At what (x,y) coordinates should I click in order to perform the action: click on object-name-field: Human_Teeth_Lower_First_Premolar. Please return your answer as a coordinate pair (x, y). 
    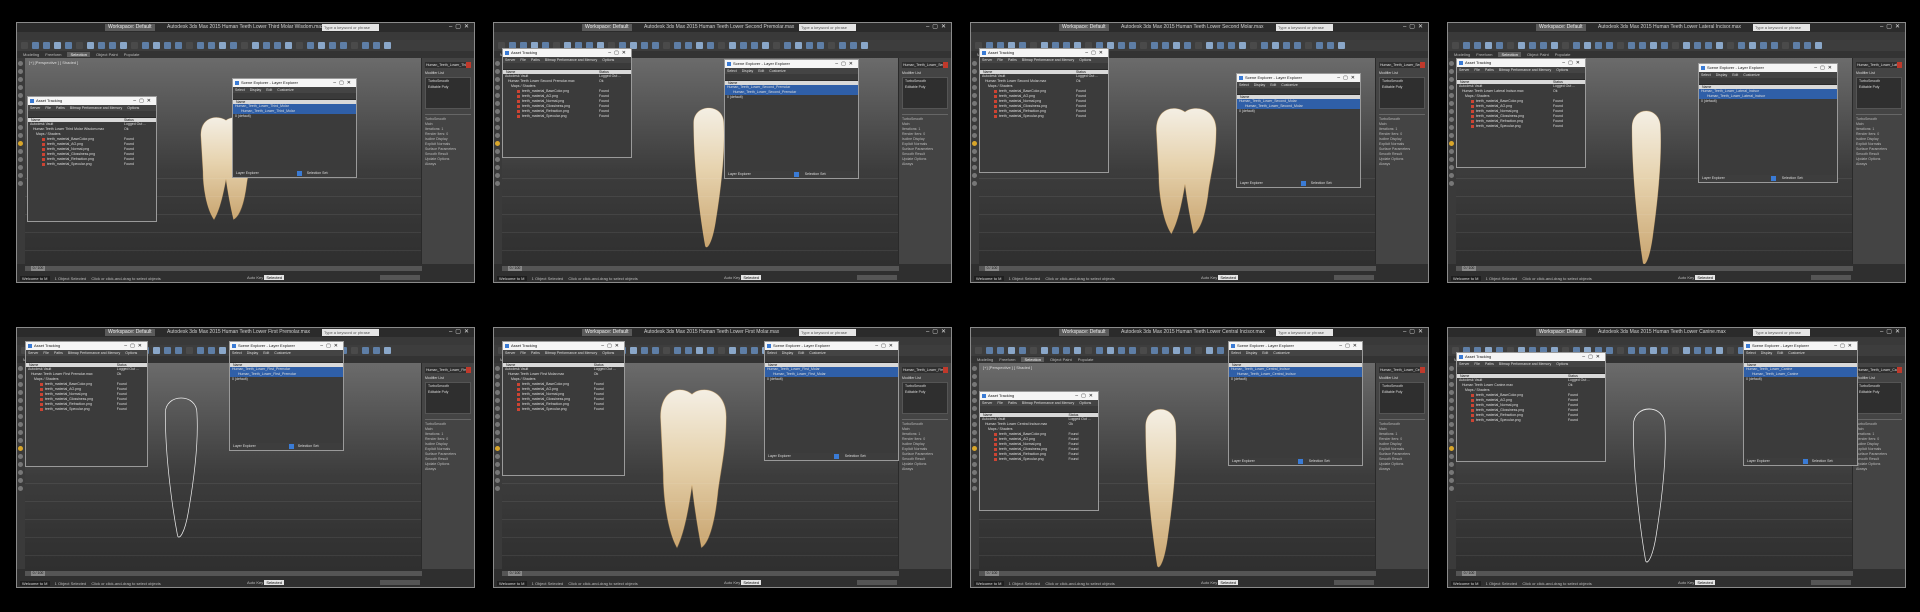
    Looking at the image, I should click on (448, 370).